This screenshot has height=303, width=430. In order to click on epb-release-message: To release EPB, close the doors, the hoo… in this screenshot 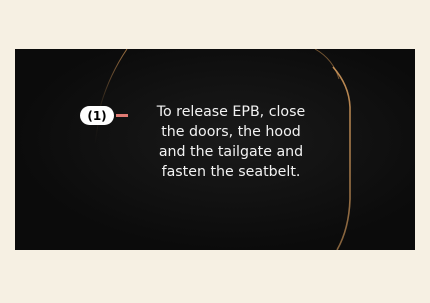, I will do `click(231, 142)`.